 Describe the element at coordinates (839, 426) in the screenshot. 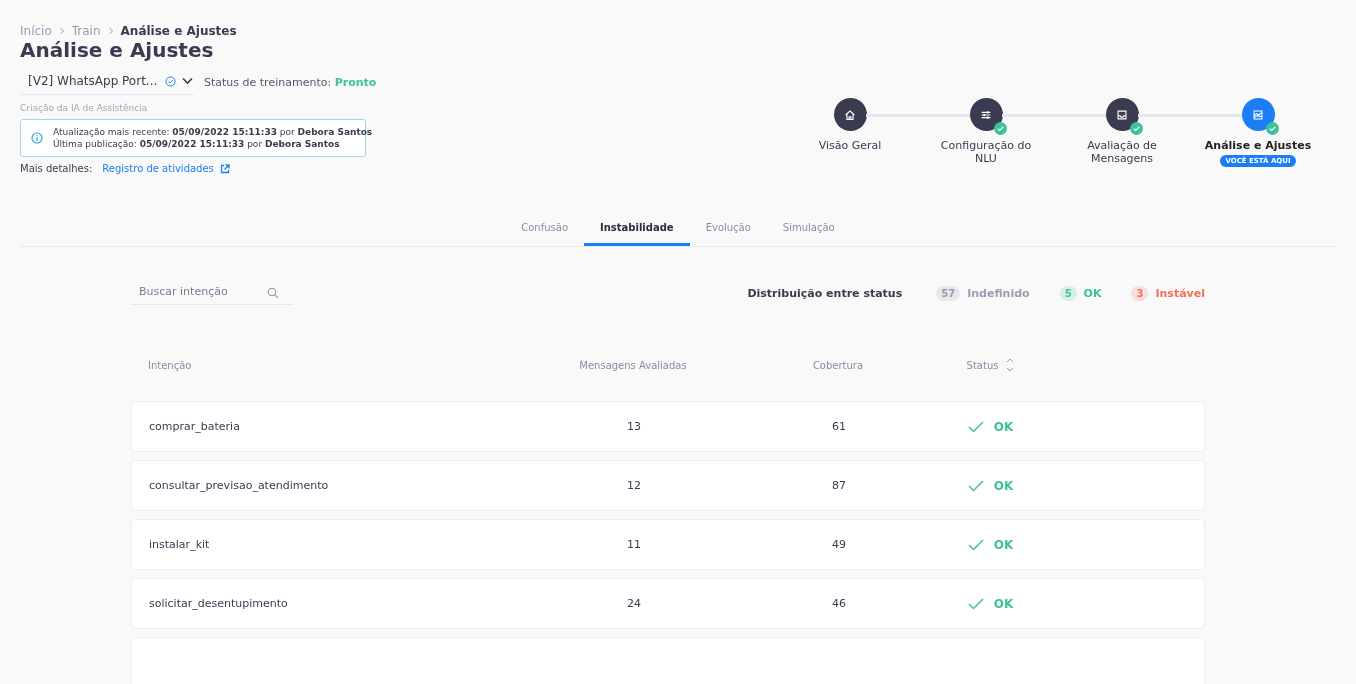

I see `table-cell: 61` at that location.